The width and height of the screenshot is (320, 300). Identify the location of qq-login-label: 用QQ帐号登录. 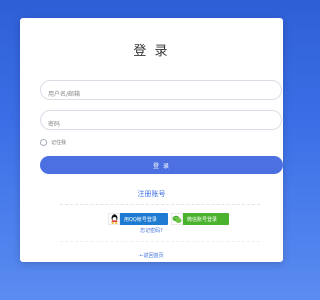
(140, 219).